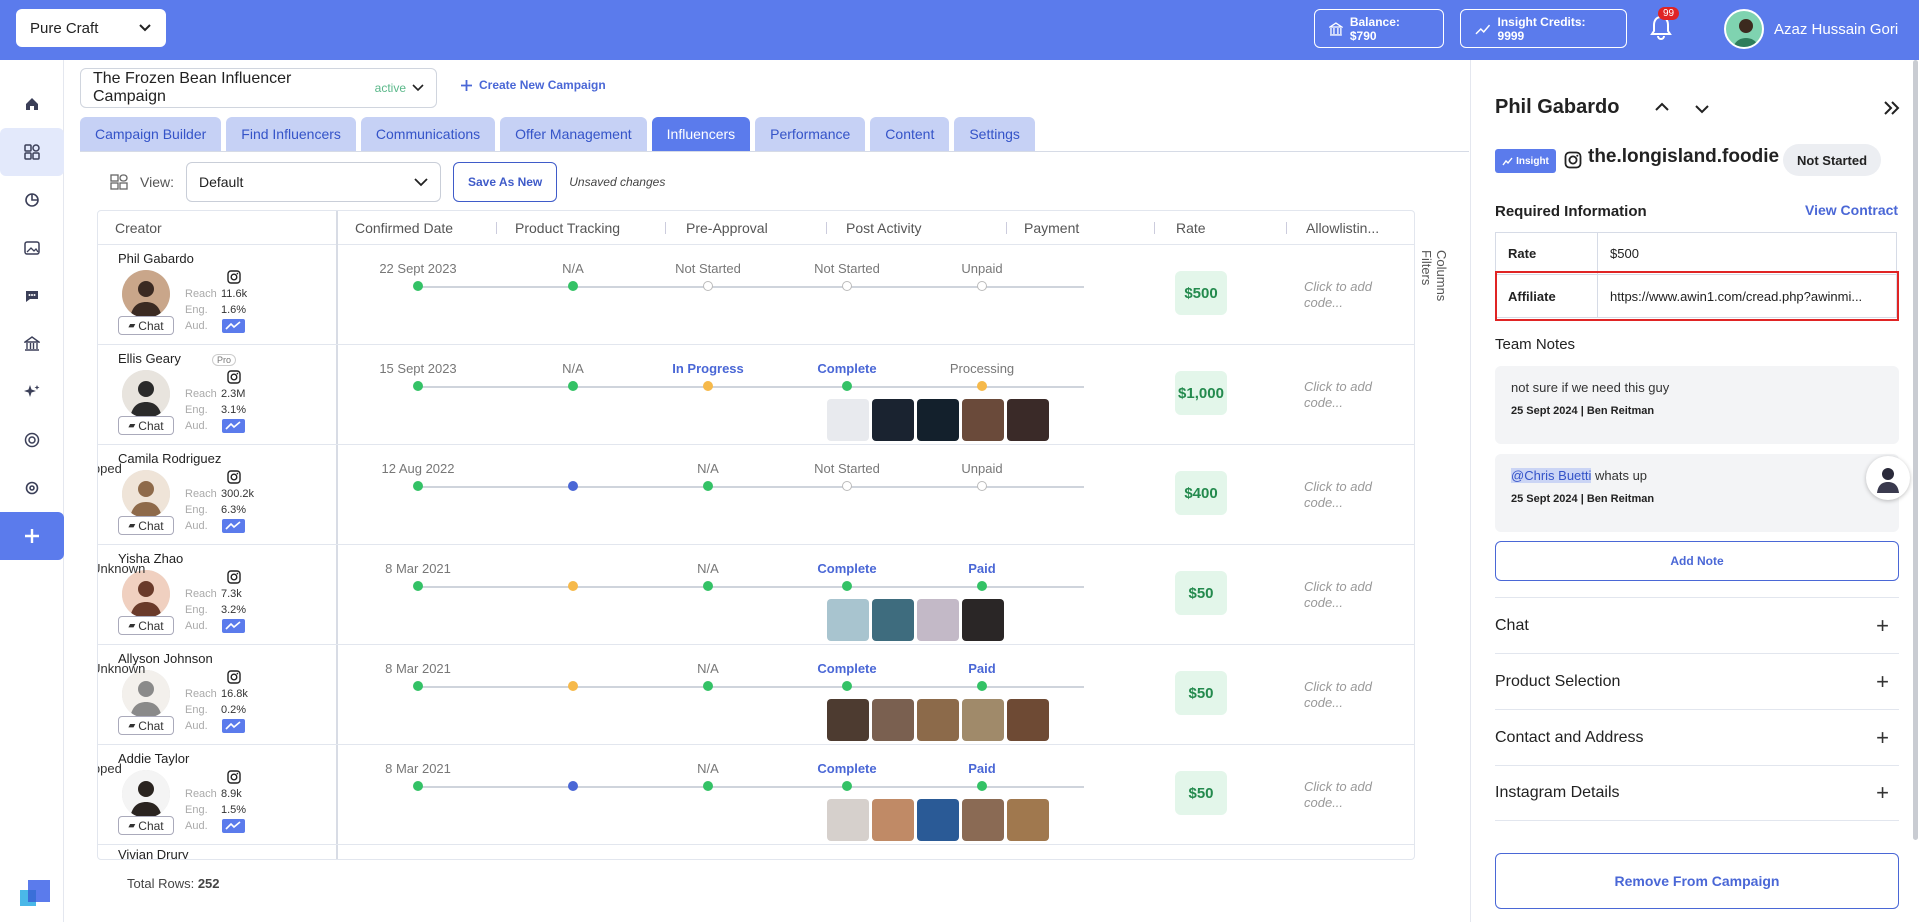  I want to click on column-header-payment: Payment, so click(1051, 228).